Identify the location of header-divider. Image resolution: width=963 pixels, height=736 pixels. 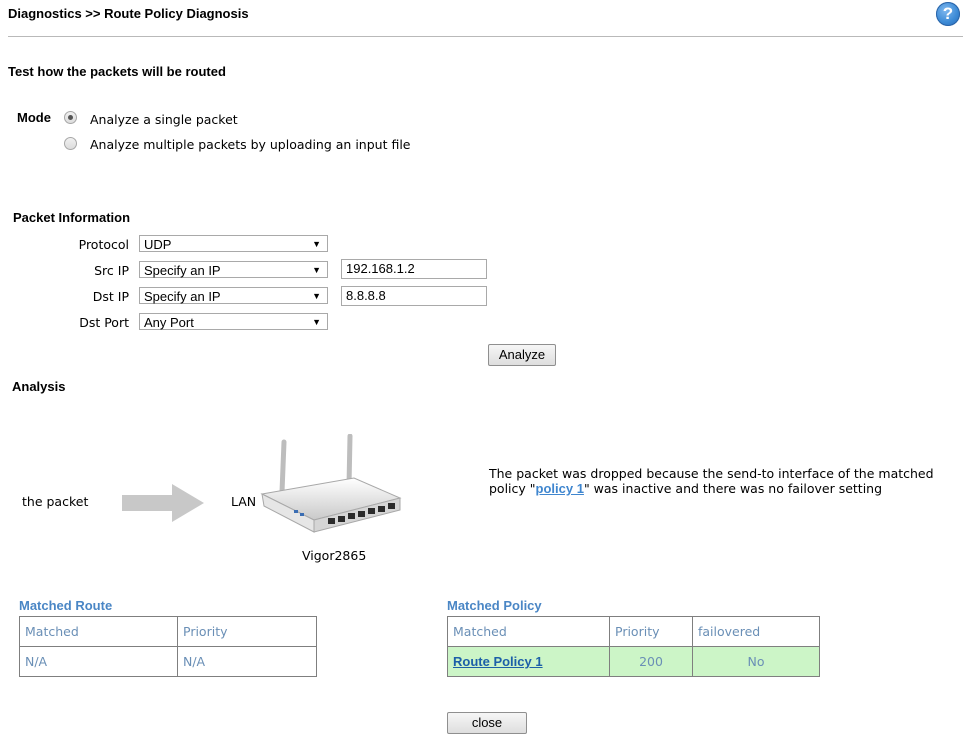
(485, 36).